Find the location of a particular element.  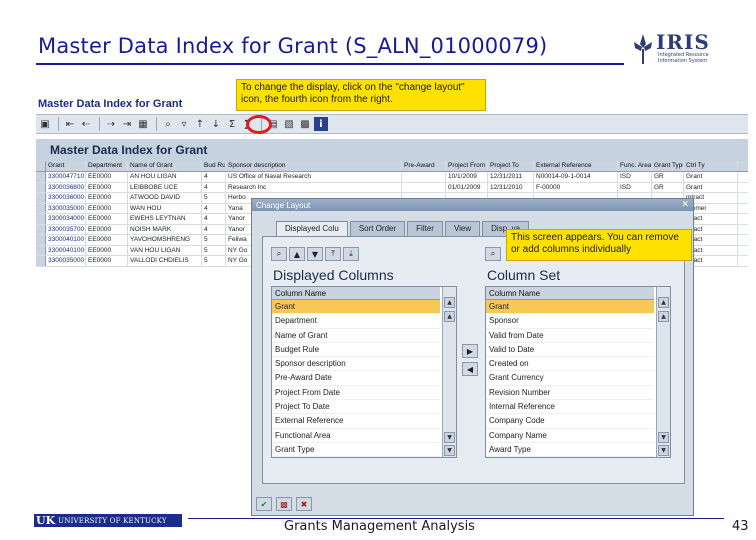

move-up-icon: ▲ is located at coordinates (297, 254).